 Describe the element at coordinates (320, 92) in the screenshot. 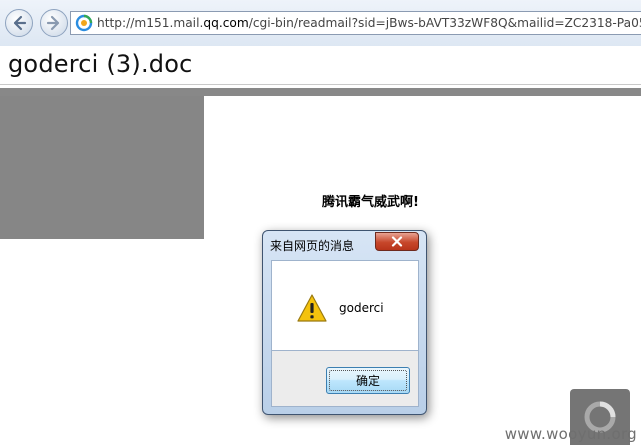

I see `header-divider-bar` at that location.